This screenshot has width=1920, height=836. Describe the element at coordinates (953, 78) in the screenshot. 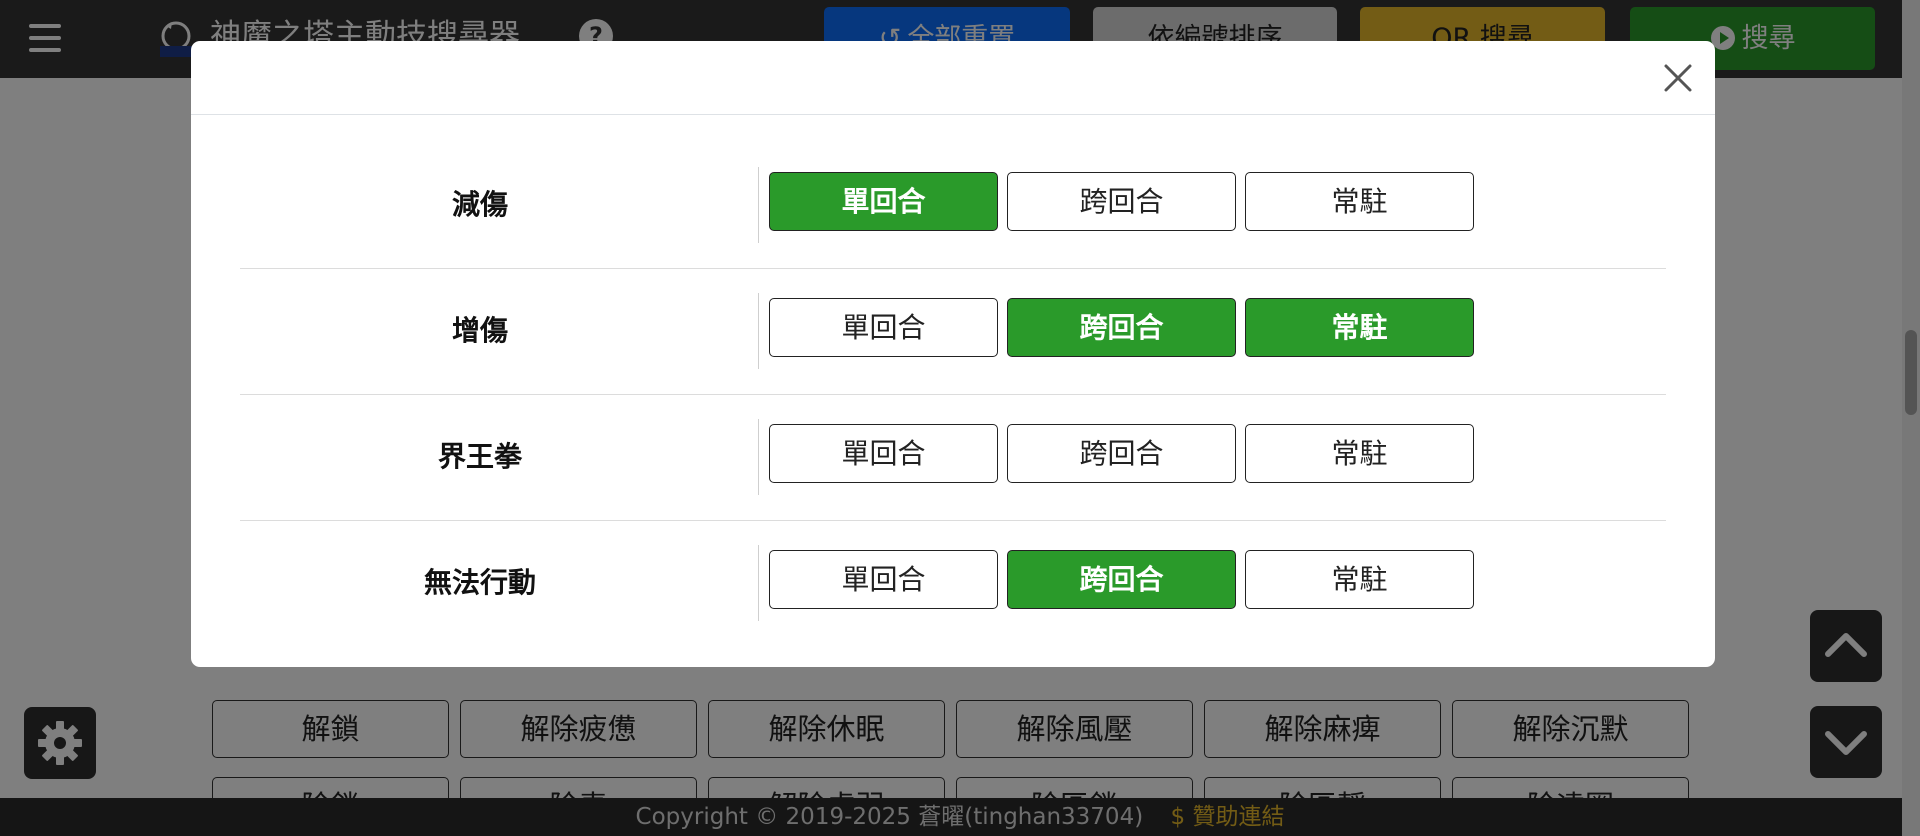

I see `modal-header` at that location.